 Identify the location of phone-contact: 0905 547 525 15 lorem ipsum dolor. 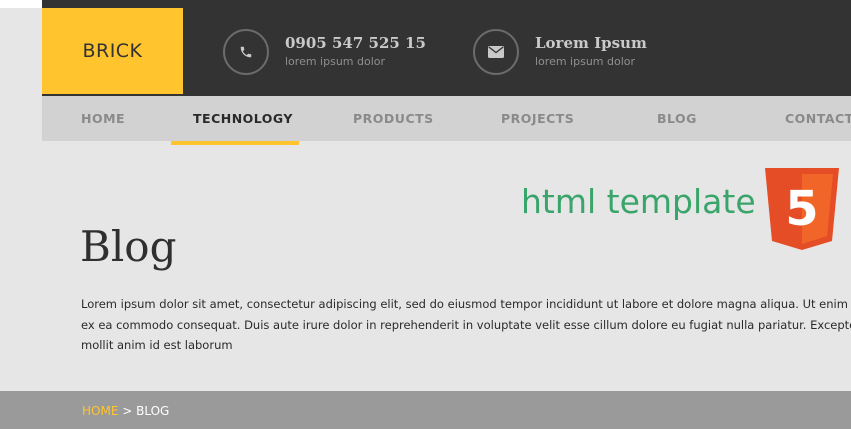
(324, 52).